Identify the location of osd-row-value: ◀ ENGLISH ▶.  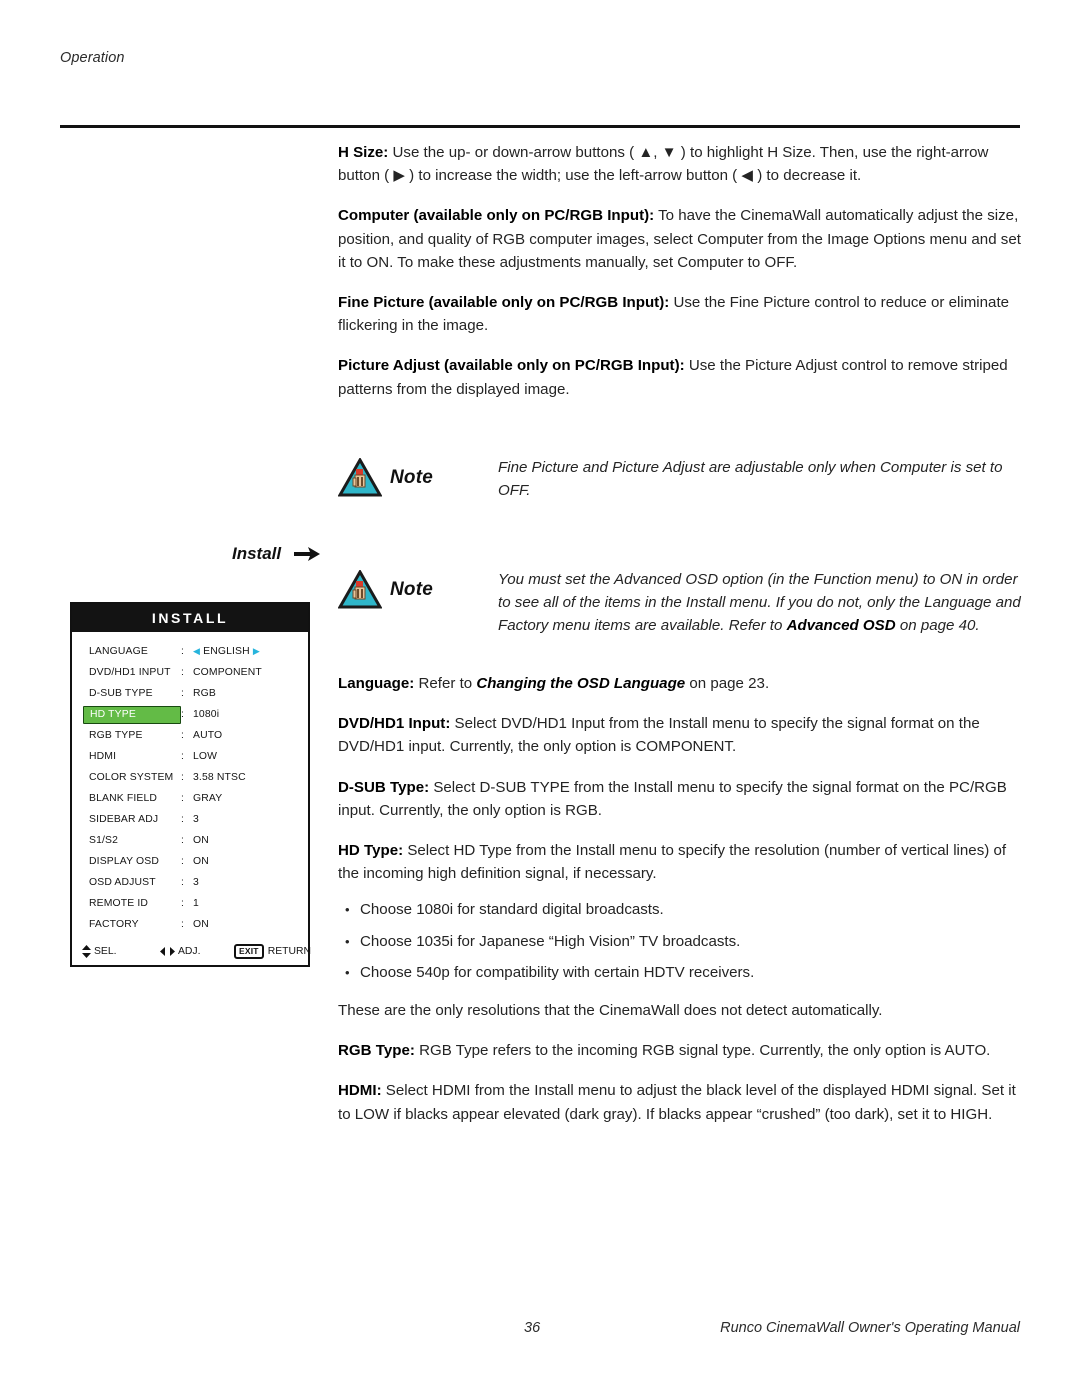
(250, 652).